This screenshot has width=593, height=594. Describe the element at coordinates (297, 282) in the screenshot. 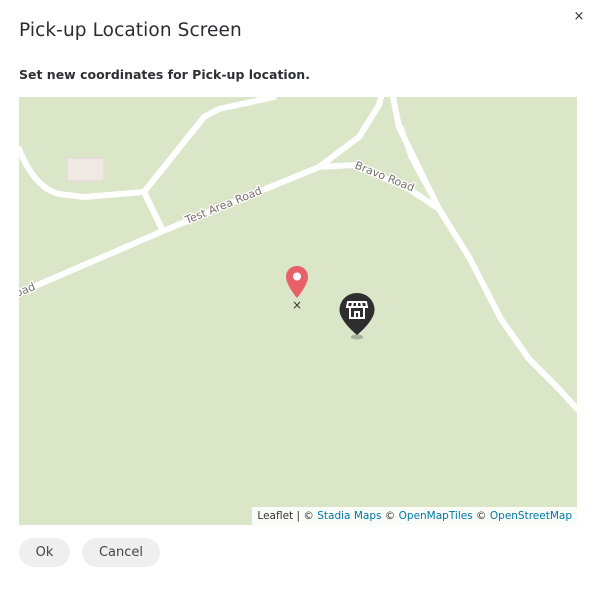

I see `map-pin-icon` at that location.